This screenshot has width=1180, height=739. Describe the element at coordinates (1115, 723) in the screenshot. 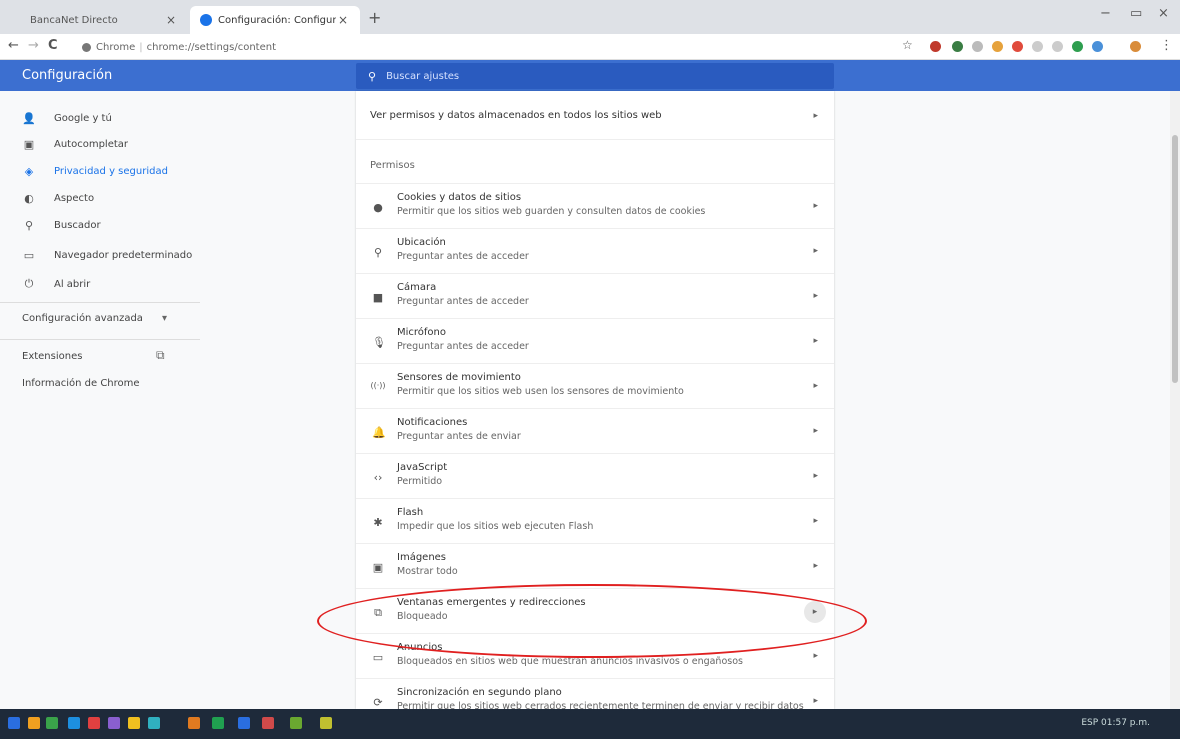

I see `system-tray-clock: ESP 01:57 p.m.` at that location.